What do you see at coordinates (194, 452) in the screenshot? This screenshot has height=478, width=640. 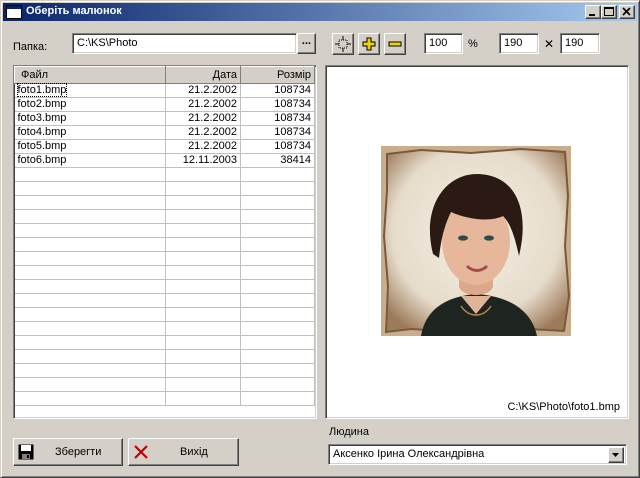 I see `exit-button-label: Вихід` at bounding box center [194, 452].